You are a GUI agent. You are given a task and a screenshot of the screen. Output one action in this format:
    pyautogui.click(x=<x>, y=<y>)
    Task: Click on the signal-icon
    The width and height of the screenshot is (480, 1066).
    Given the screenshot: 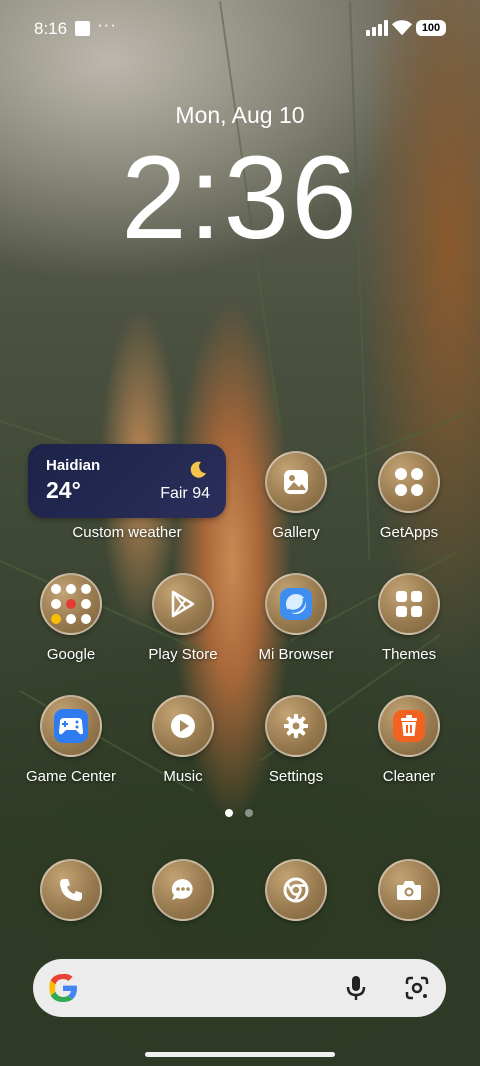 What is the action you would take?
    pyautogui.click(x=377, y=28)
    